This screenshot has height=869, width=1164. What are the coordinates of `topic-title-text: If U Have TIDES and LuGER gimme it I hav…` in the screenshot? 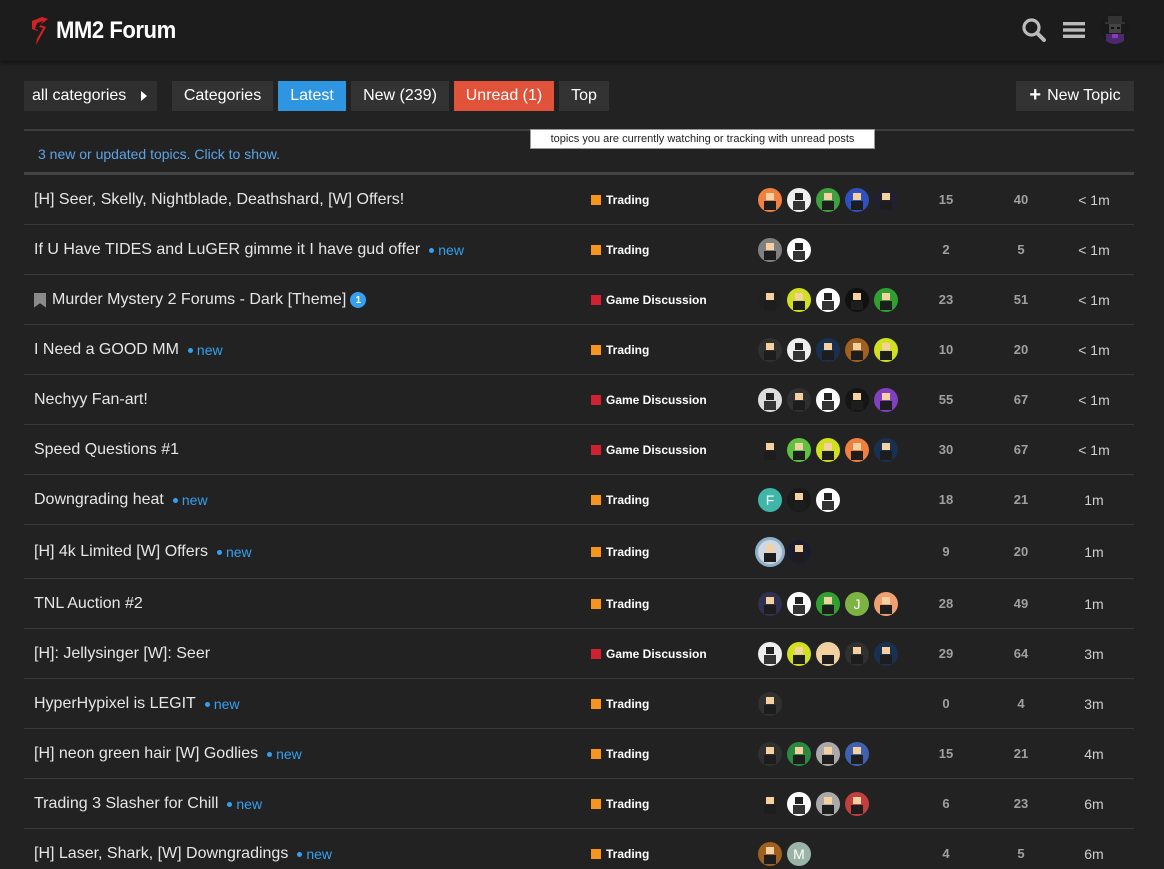 It's located at (227, 250).